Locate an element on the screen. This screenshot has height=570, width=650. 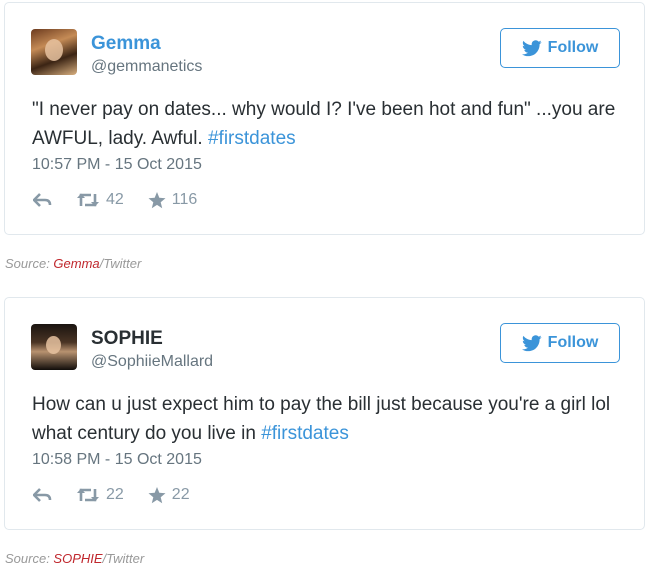
favorite-button: 116 is located at coordinates (173, 200).